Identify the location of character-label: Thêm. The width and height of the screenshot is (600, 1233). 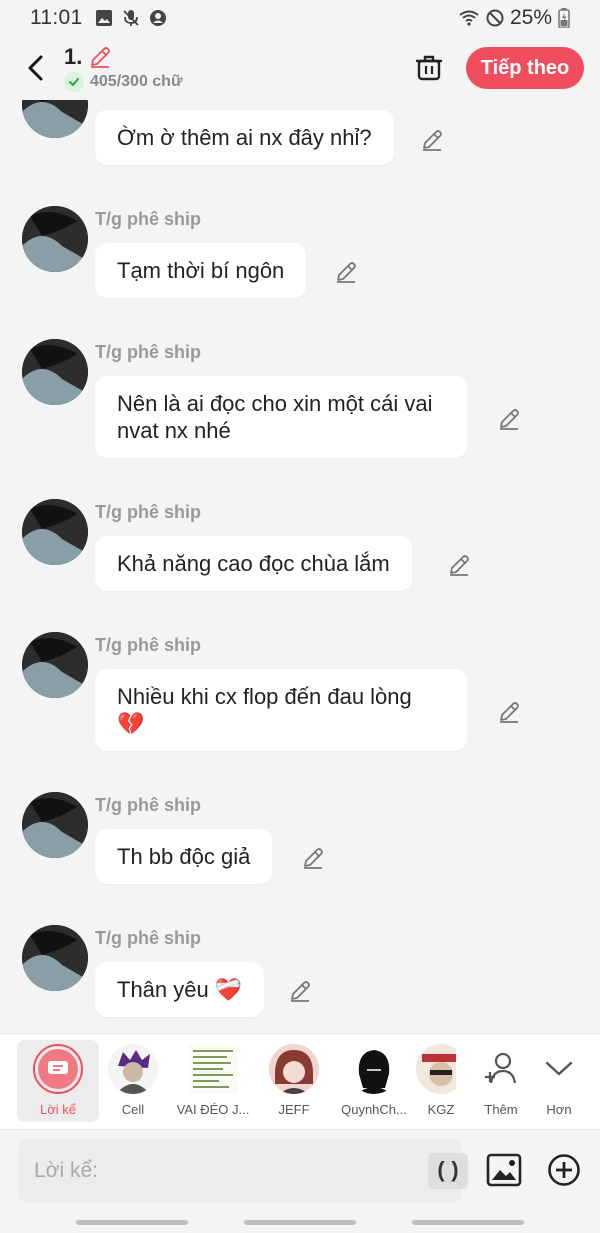
(501, 1109).